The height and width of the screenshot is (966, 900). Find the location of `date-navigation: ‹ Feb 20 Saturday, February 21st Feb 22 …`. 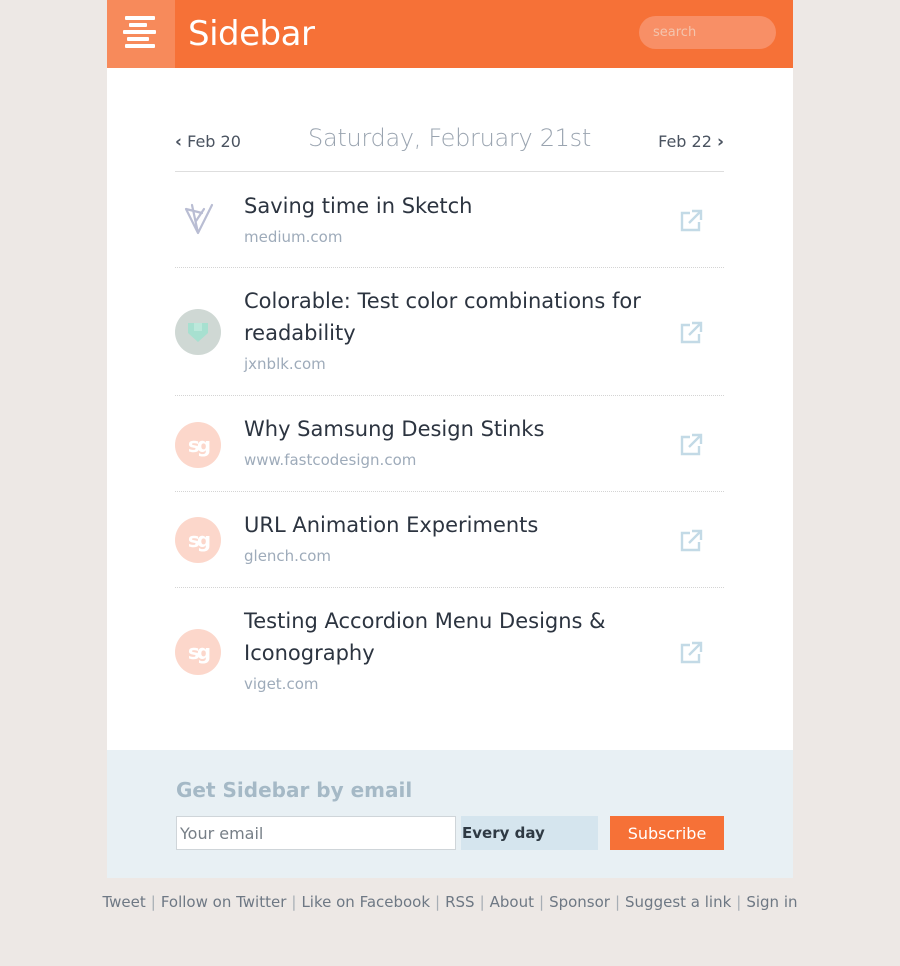

date-navigation: ‹ Feb 20 Saturday, February 21st Feb 22 … is located at coordinates (449, 146).